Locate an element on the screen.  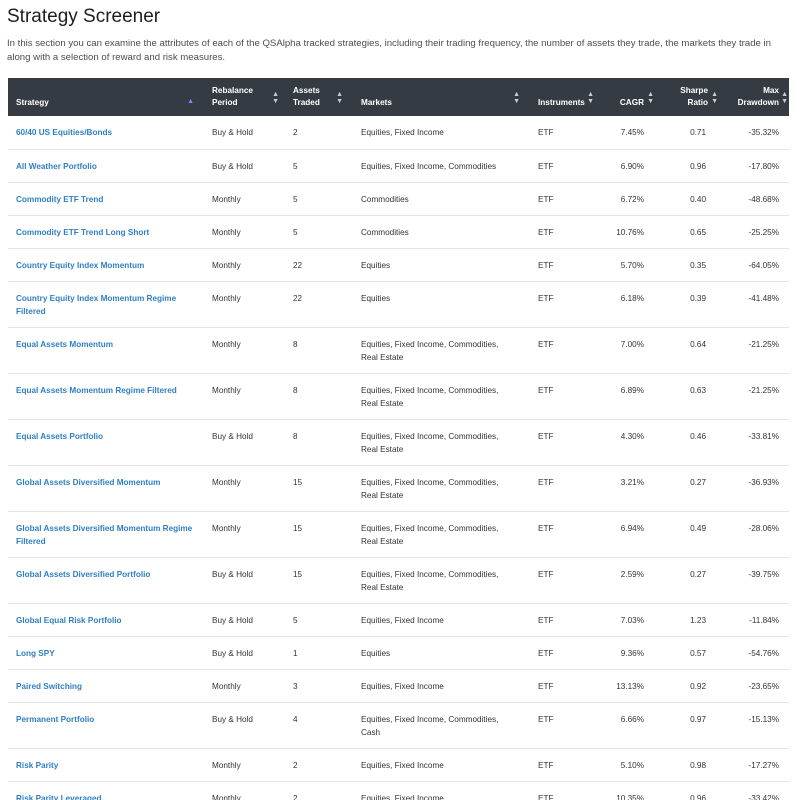
cell-drawdown: -23.65% is located at coordinates (755, 686).